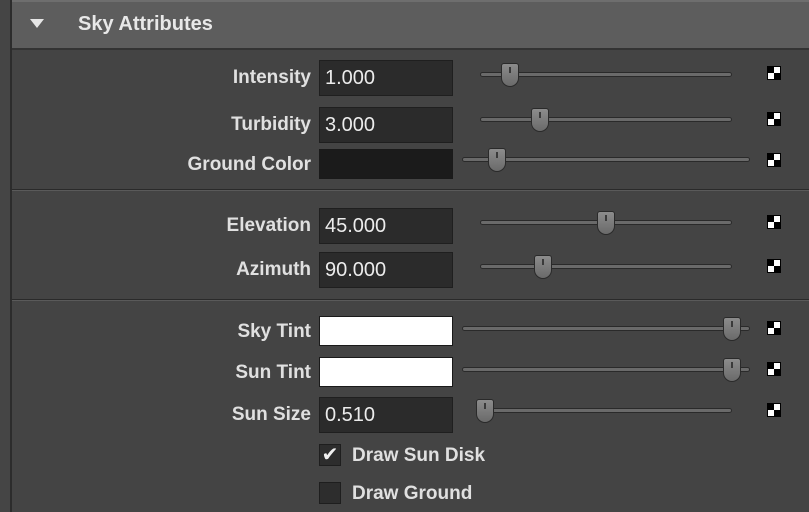 The height and width of the screenshot is (512, 809). I want to click on collapse-arrow-icon, so click(37, 23).